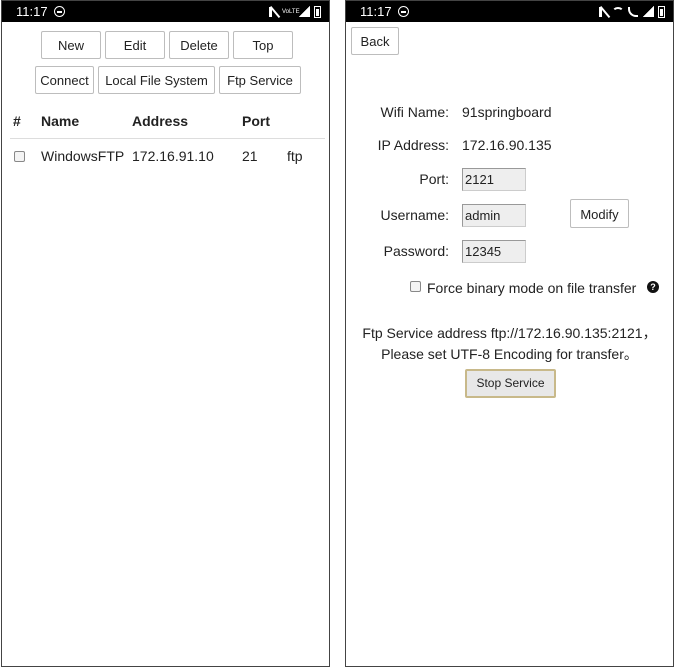 The height and width of the screenshot is (669, 675). What do you see at coordinates (414, 215) in the screenshot?
I see `username-label: Username:` at bounding box center [414, 215].